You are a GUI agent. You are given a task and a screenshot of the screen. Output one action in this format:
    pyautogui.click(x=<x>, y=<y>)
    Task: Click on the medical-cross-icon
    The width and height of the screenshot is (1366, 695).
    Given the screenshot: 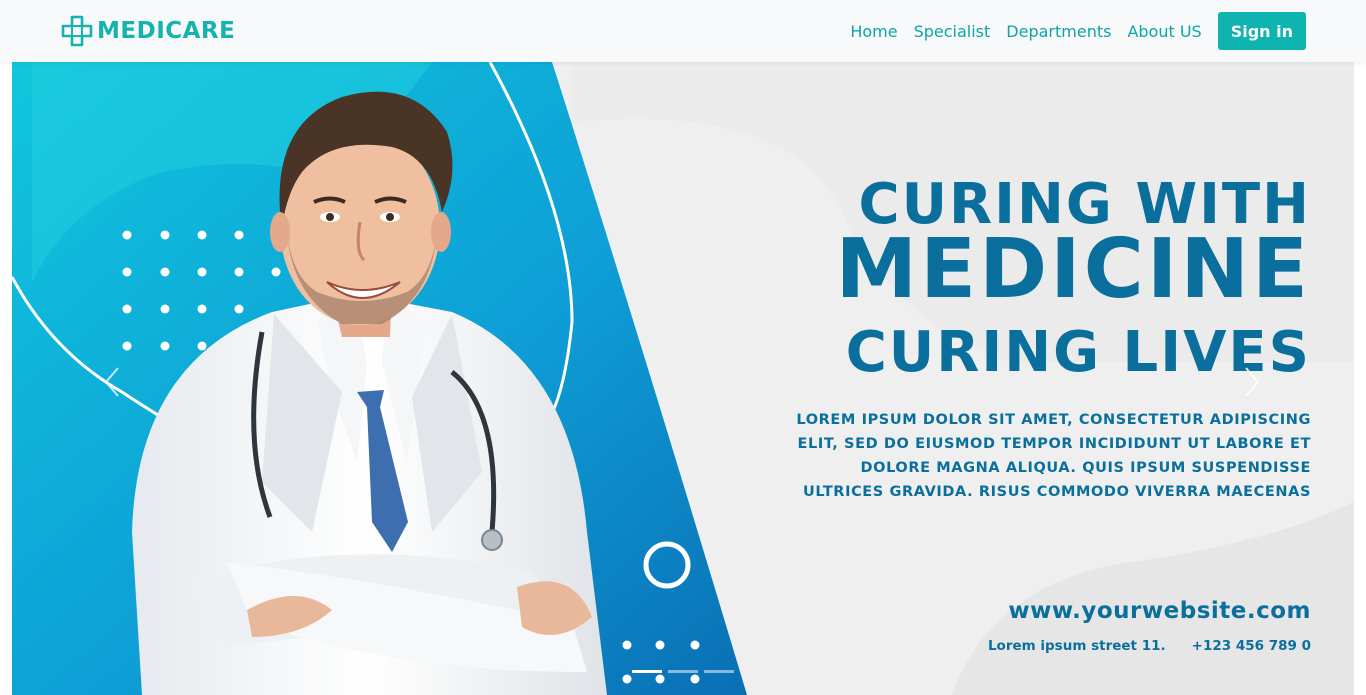 What is the action you would take?
    pyautogui.click(x=77, y=31)
    